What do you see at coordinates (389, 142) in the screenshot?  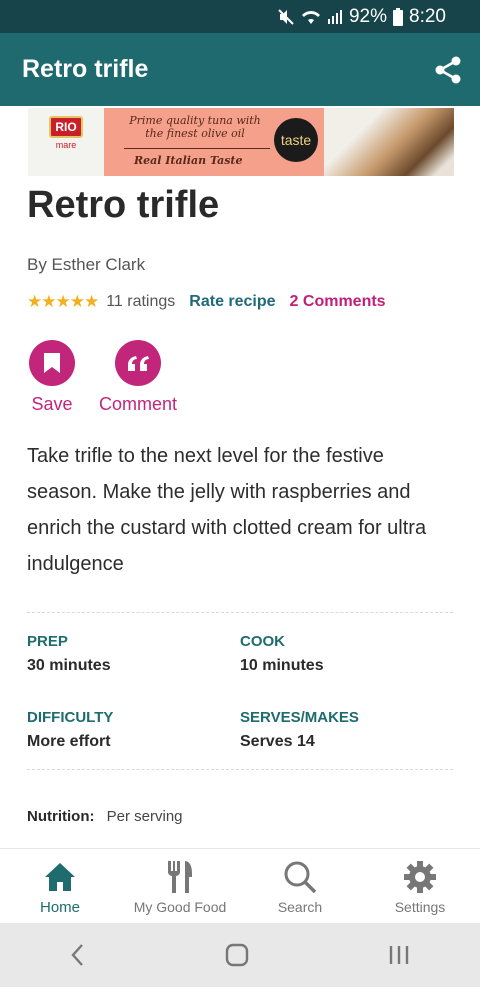 I see `ad-food-image` at bounding box center [389, 142].